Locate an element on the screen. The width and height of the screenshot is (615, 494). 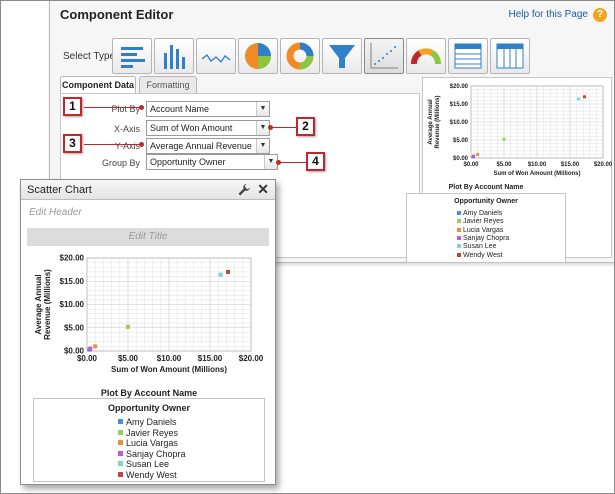
legend-item-lucia-vargas: Lucia Vargas is located at coordinates (480, 231).